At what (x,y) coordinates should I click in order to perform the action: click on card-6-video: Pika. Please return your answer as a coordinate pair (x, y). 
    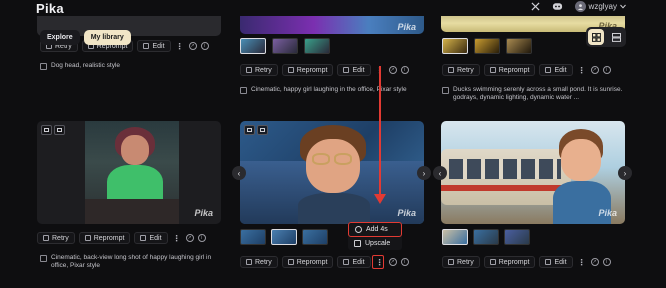
    Looking at the image, I should click on (533, 172).